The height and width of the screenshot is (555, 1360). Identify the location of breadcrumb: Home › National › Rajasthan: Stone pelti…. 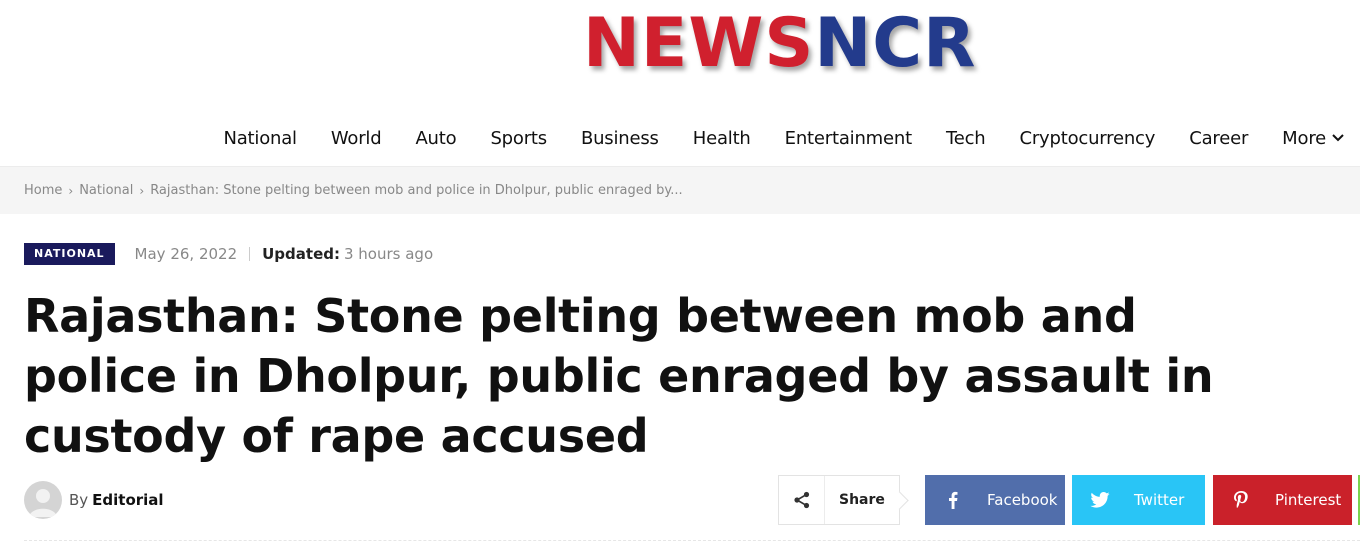
(353, 190).